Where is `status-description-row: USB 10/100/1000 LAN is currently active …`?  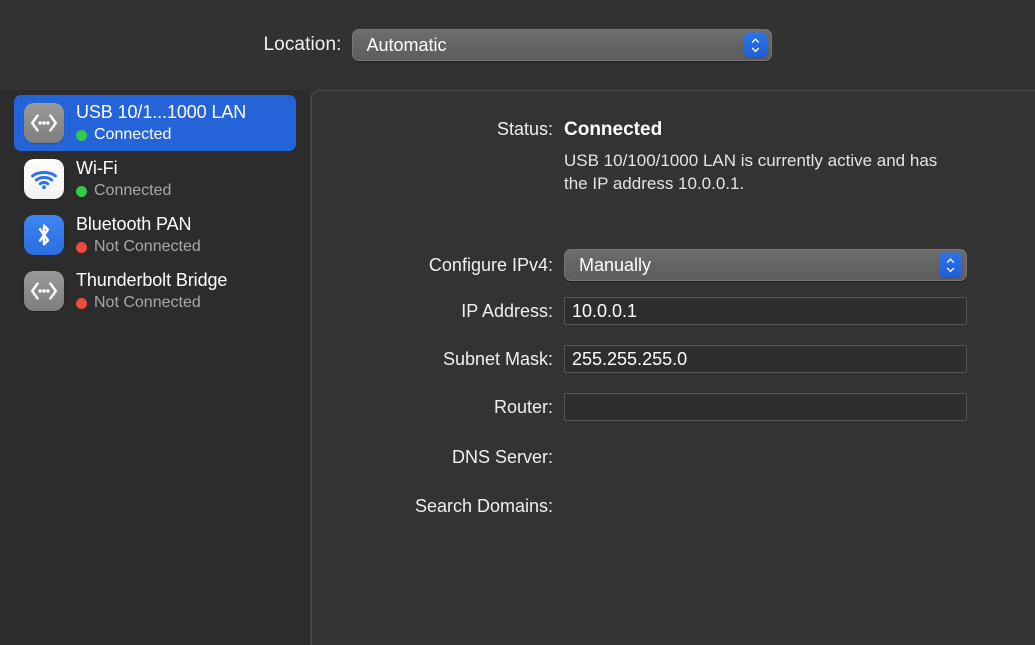
status-description-row: USB 10/100/1000 LAN is currently active … is located at coordinates (673, 172).